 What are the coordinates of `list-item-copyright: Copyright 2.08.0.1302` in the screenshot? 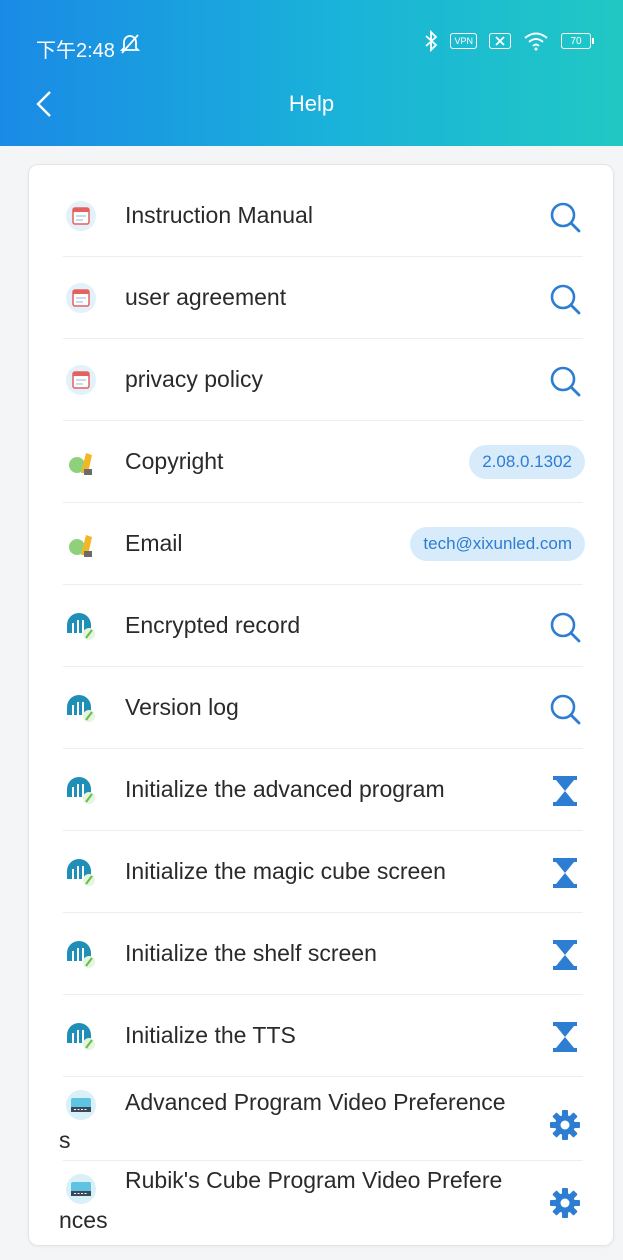 It's located at (324, 462).